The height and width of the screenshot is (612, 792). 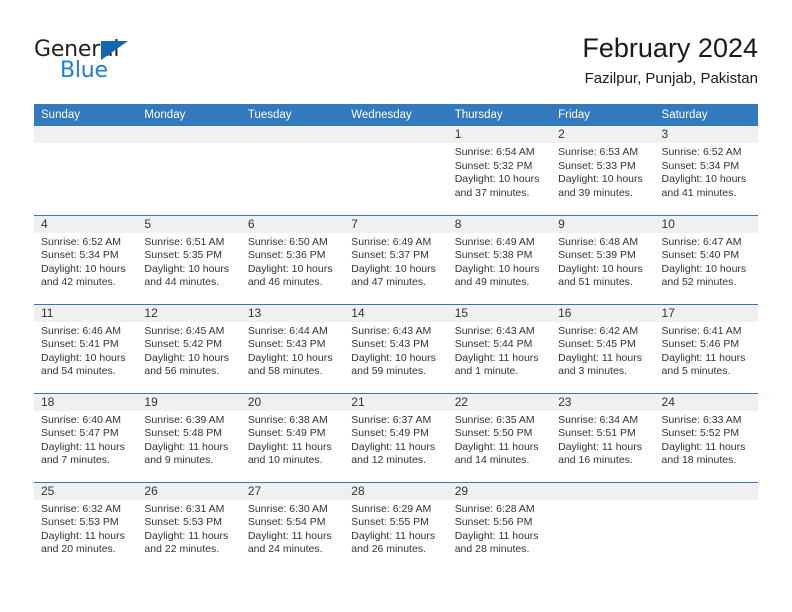 I want to click on sunset-text: Sunset: 5:49 PM, so click(x=286, y=433).